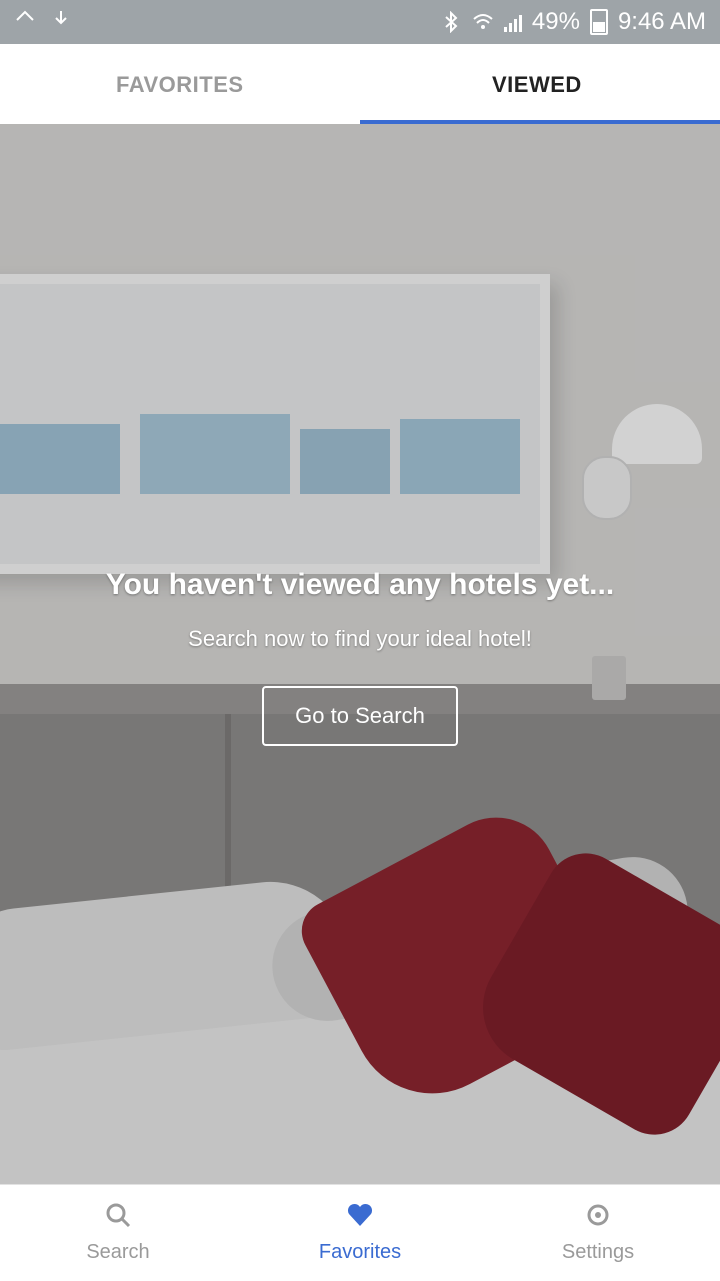 This screenshot has height=1281, width=720. Describe the element at coordinates (360, 1252) in the screenshot. I see `nav-label-favorites: Favorites` at that location.